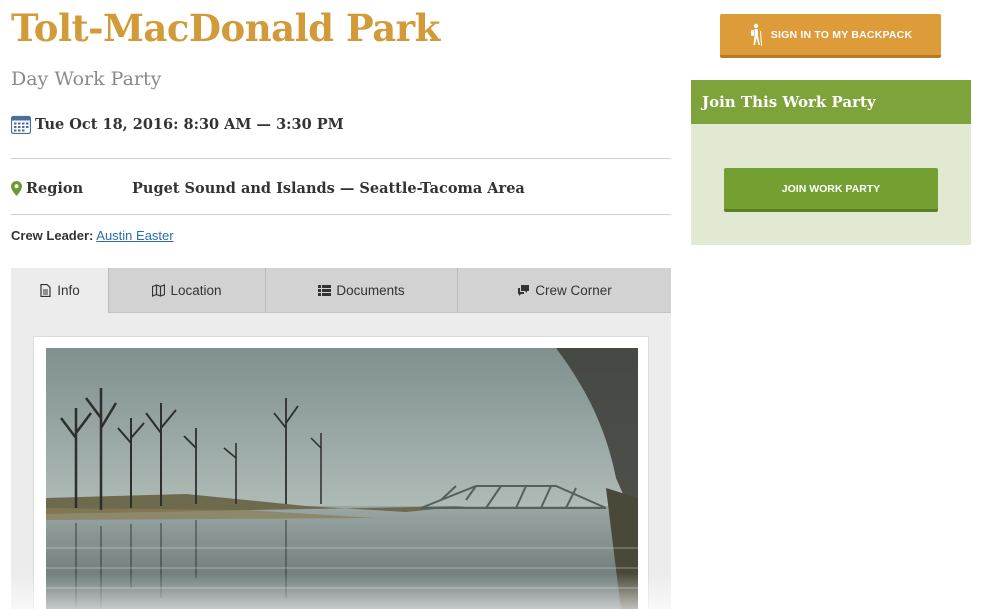  What do you see at coordinates (45, 290) in the screenshot?
I see `document-icon` at bounding box center [45, 290].